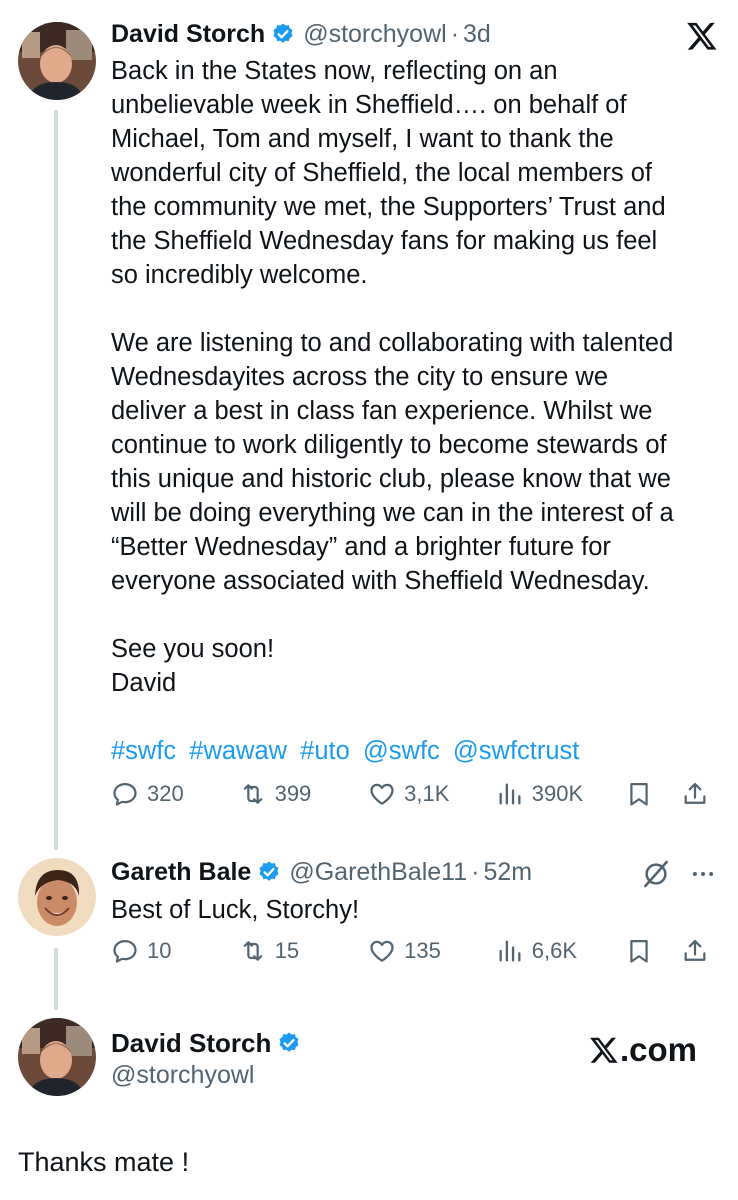  What do you see at coordinates (304, 951) in the screenshot?
I see `repost-button: 15` at bounding box center [304, 951].